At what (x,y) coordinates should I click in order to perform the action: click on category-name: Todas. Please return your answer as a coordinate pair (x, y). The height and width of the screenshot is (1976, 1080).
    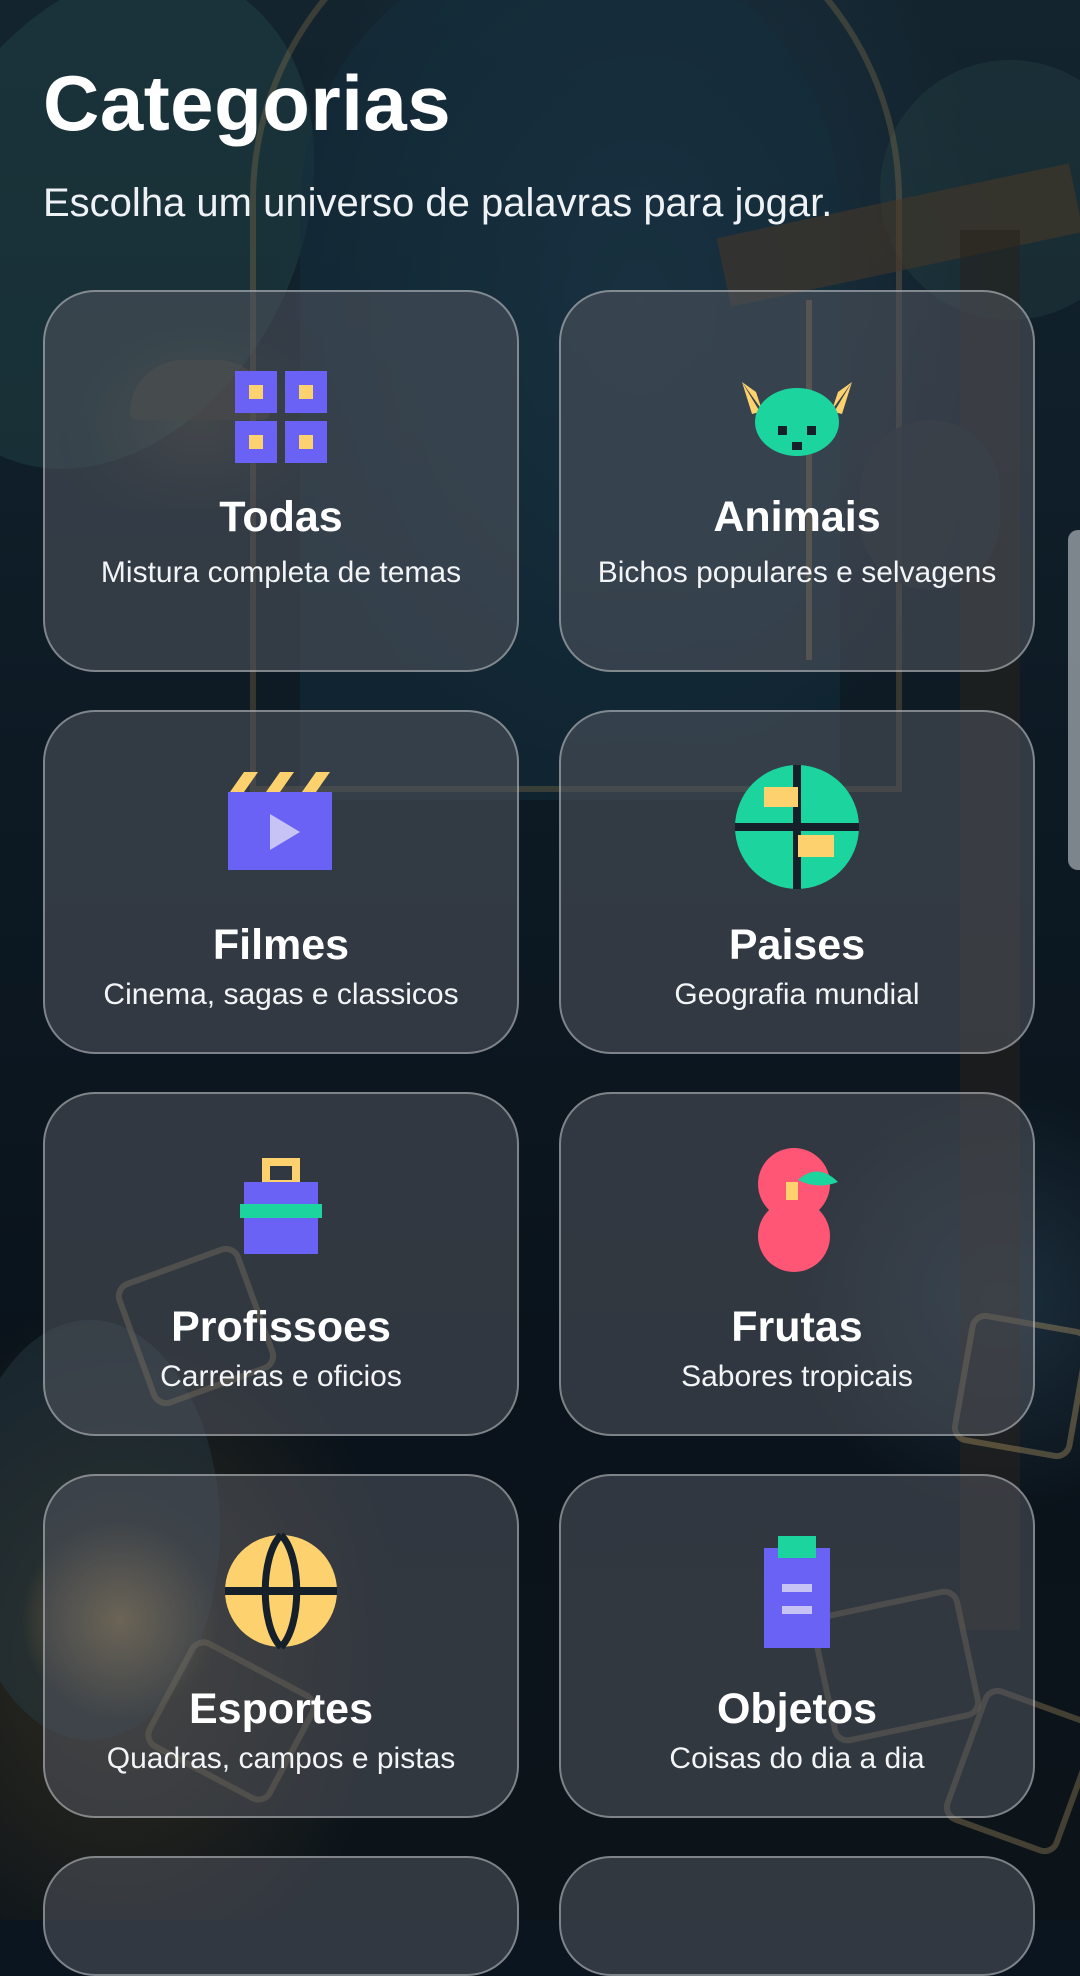
    Looking at the image, I should click on (281, 517).